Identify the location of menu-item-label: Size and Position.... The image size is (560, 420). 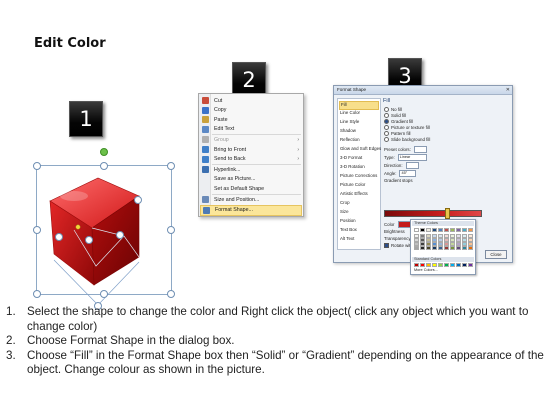
(237, 199).